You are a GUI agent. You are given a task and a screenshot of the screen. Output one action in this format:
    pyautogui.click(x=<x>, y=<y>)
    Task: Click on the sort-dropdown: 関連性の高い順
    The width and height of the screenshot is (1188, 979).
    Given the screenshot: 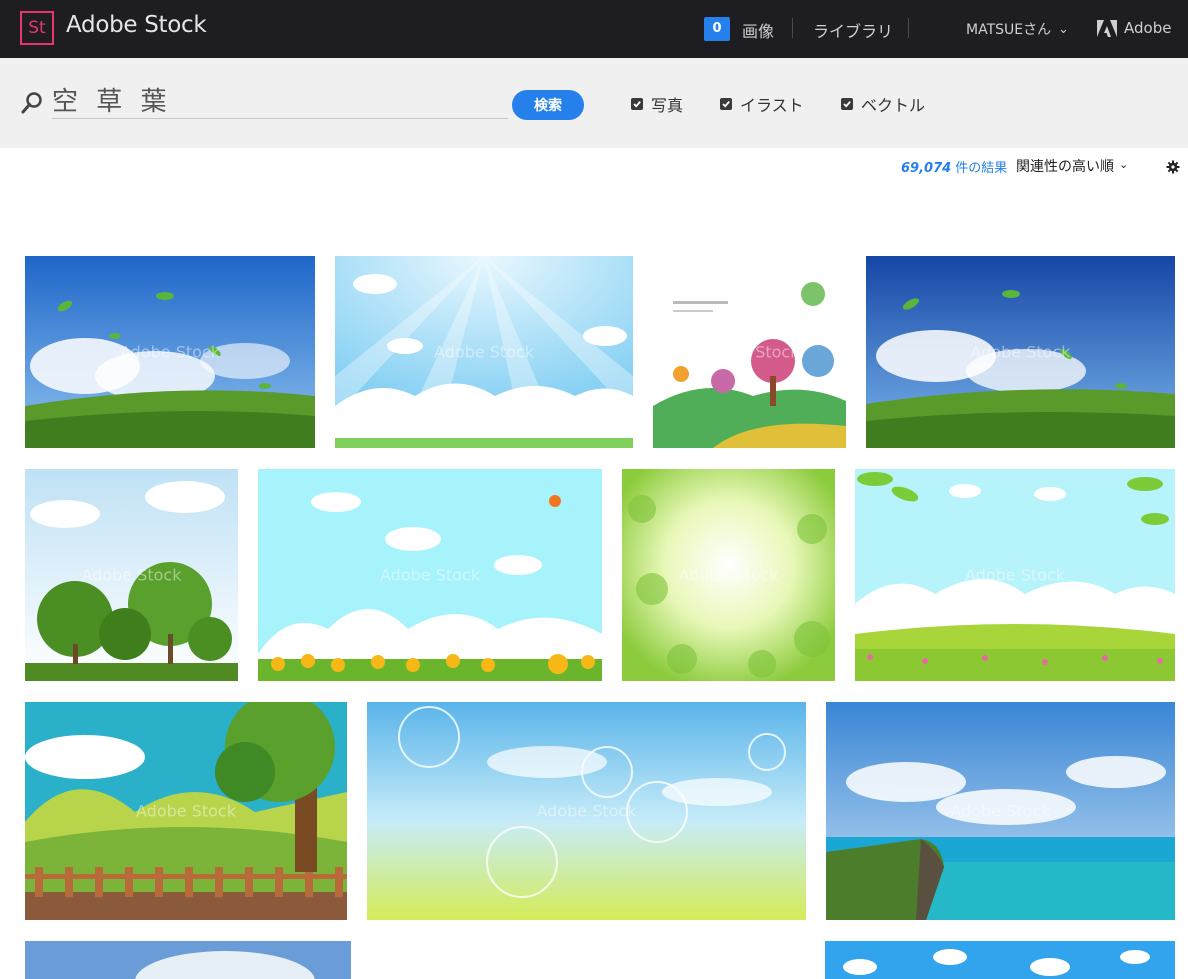 What is the action you would take?
    pyautogui.click(x=1065, y=166)
    